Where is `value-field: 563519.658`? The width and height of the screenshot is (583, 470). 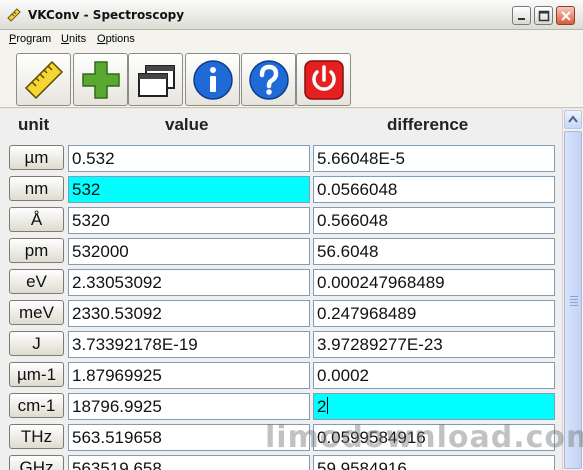
value-field: 563519.658 is located at coordinates (189, 462).